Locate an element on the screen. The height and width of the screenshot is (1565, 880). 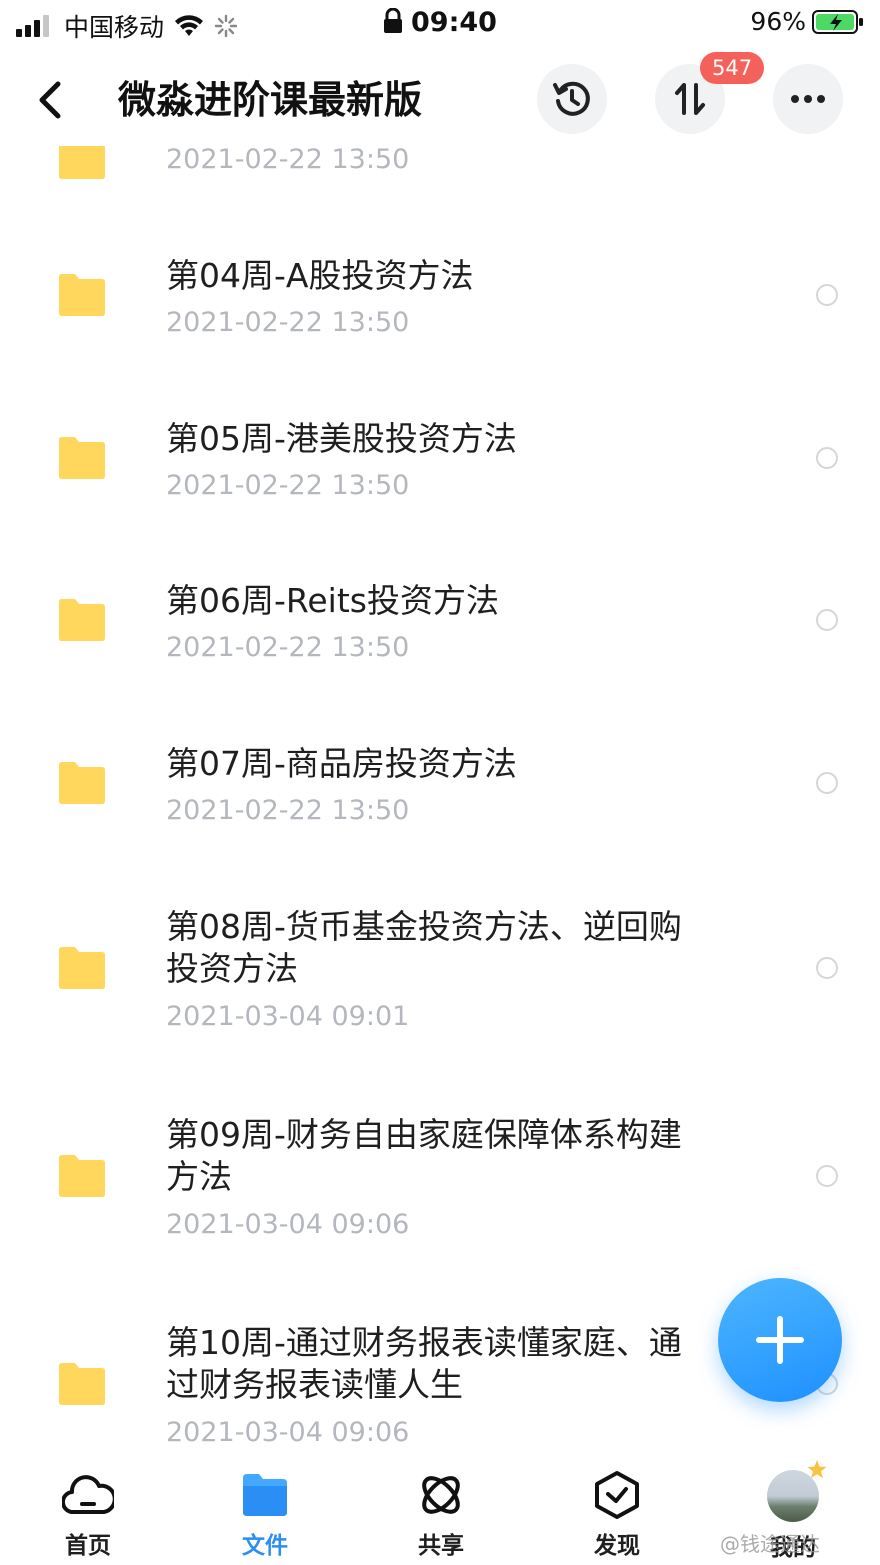
lock-icon is located at coordinates (393, 20).